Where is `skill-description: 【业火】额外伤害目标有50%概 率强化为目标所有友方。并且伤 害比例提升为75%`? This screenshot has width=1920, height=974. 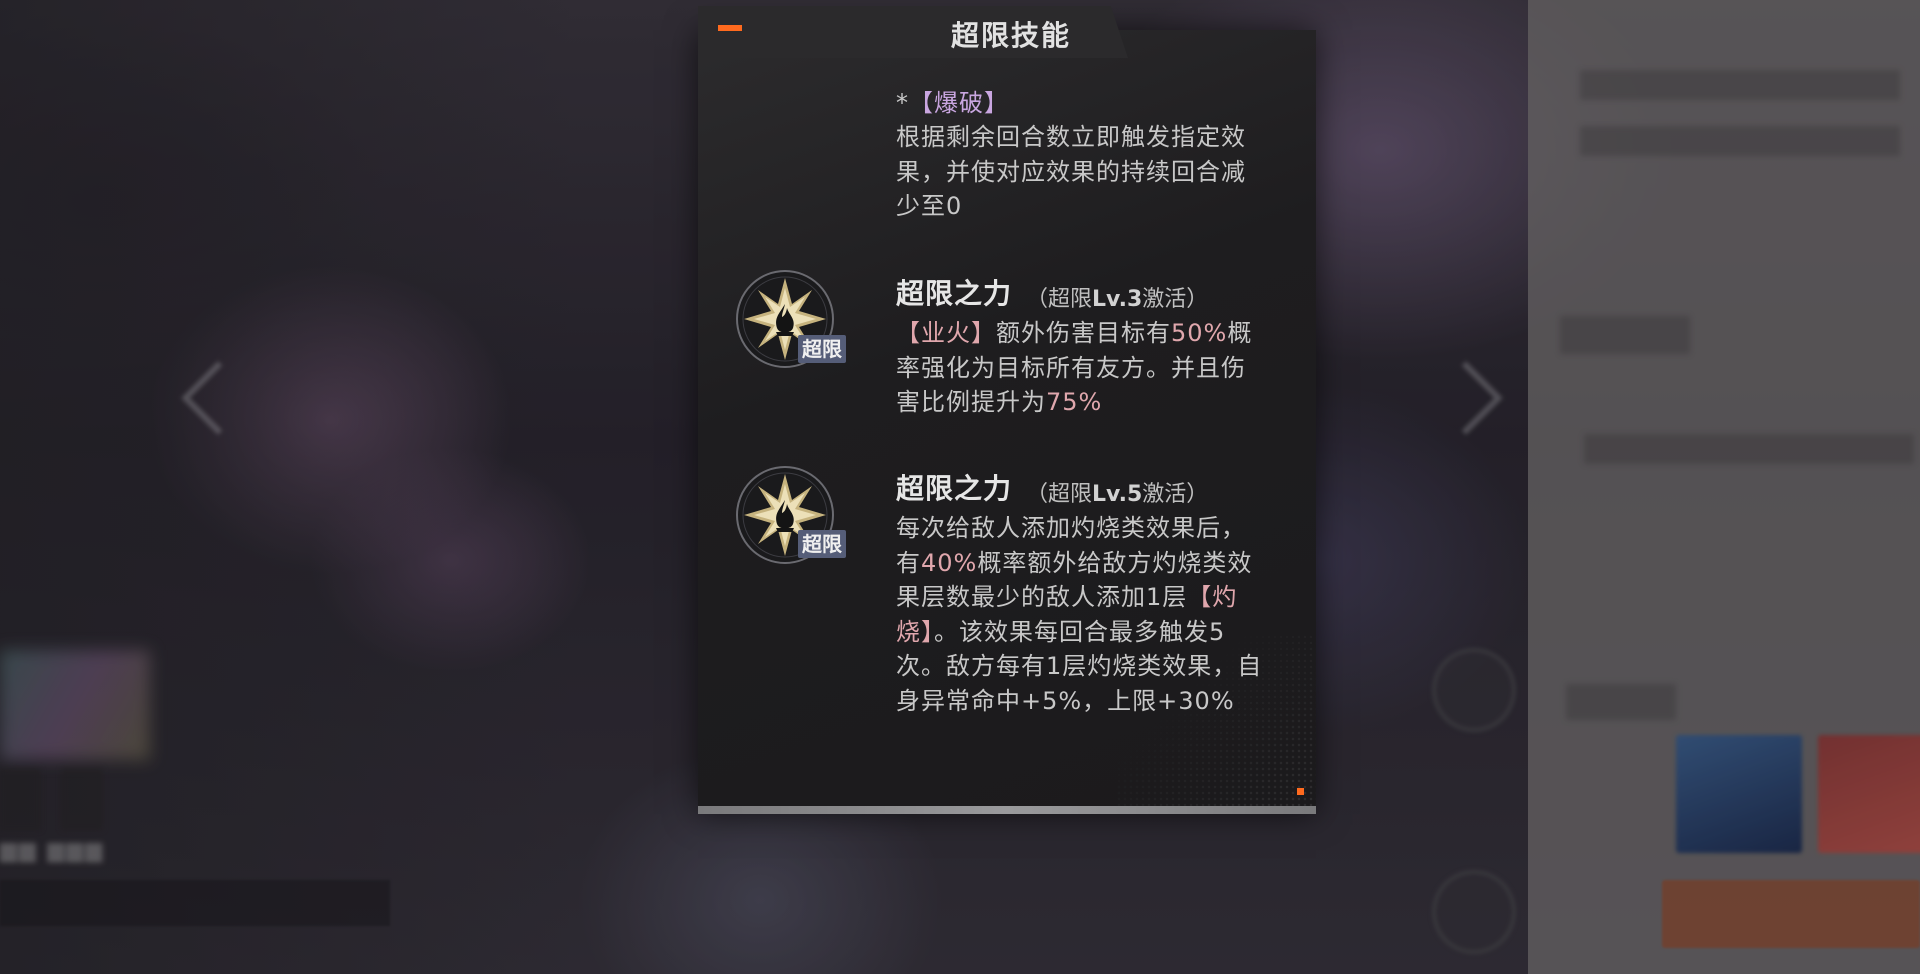 skill-description: 【业火】额外伤害目标有50%概 率强化为目标所有友方。并且伤 害比例提升为75% is located at coordinates (1074, 368).